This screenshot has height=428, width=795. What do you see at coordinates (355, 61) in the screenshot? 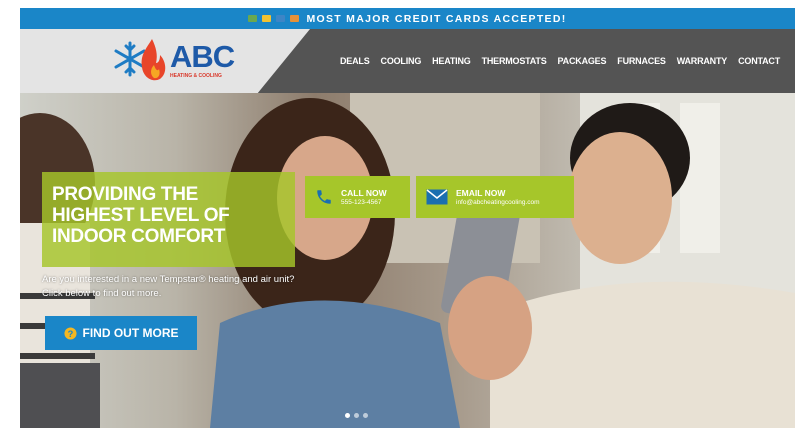
I see `nav-deals: DEALS` at bounding box center [355, 61].